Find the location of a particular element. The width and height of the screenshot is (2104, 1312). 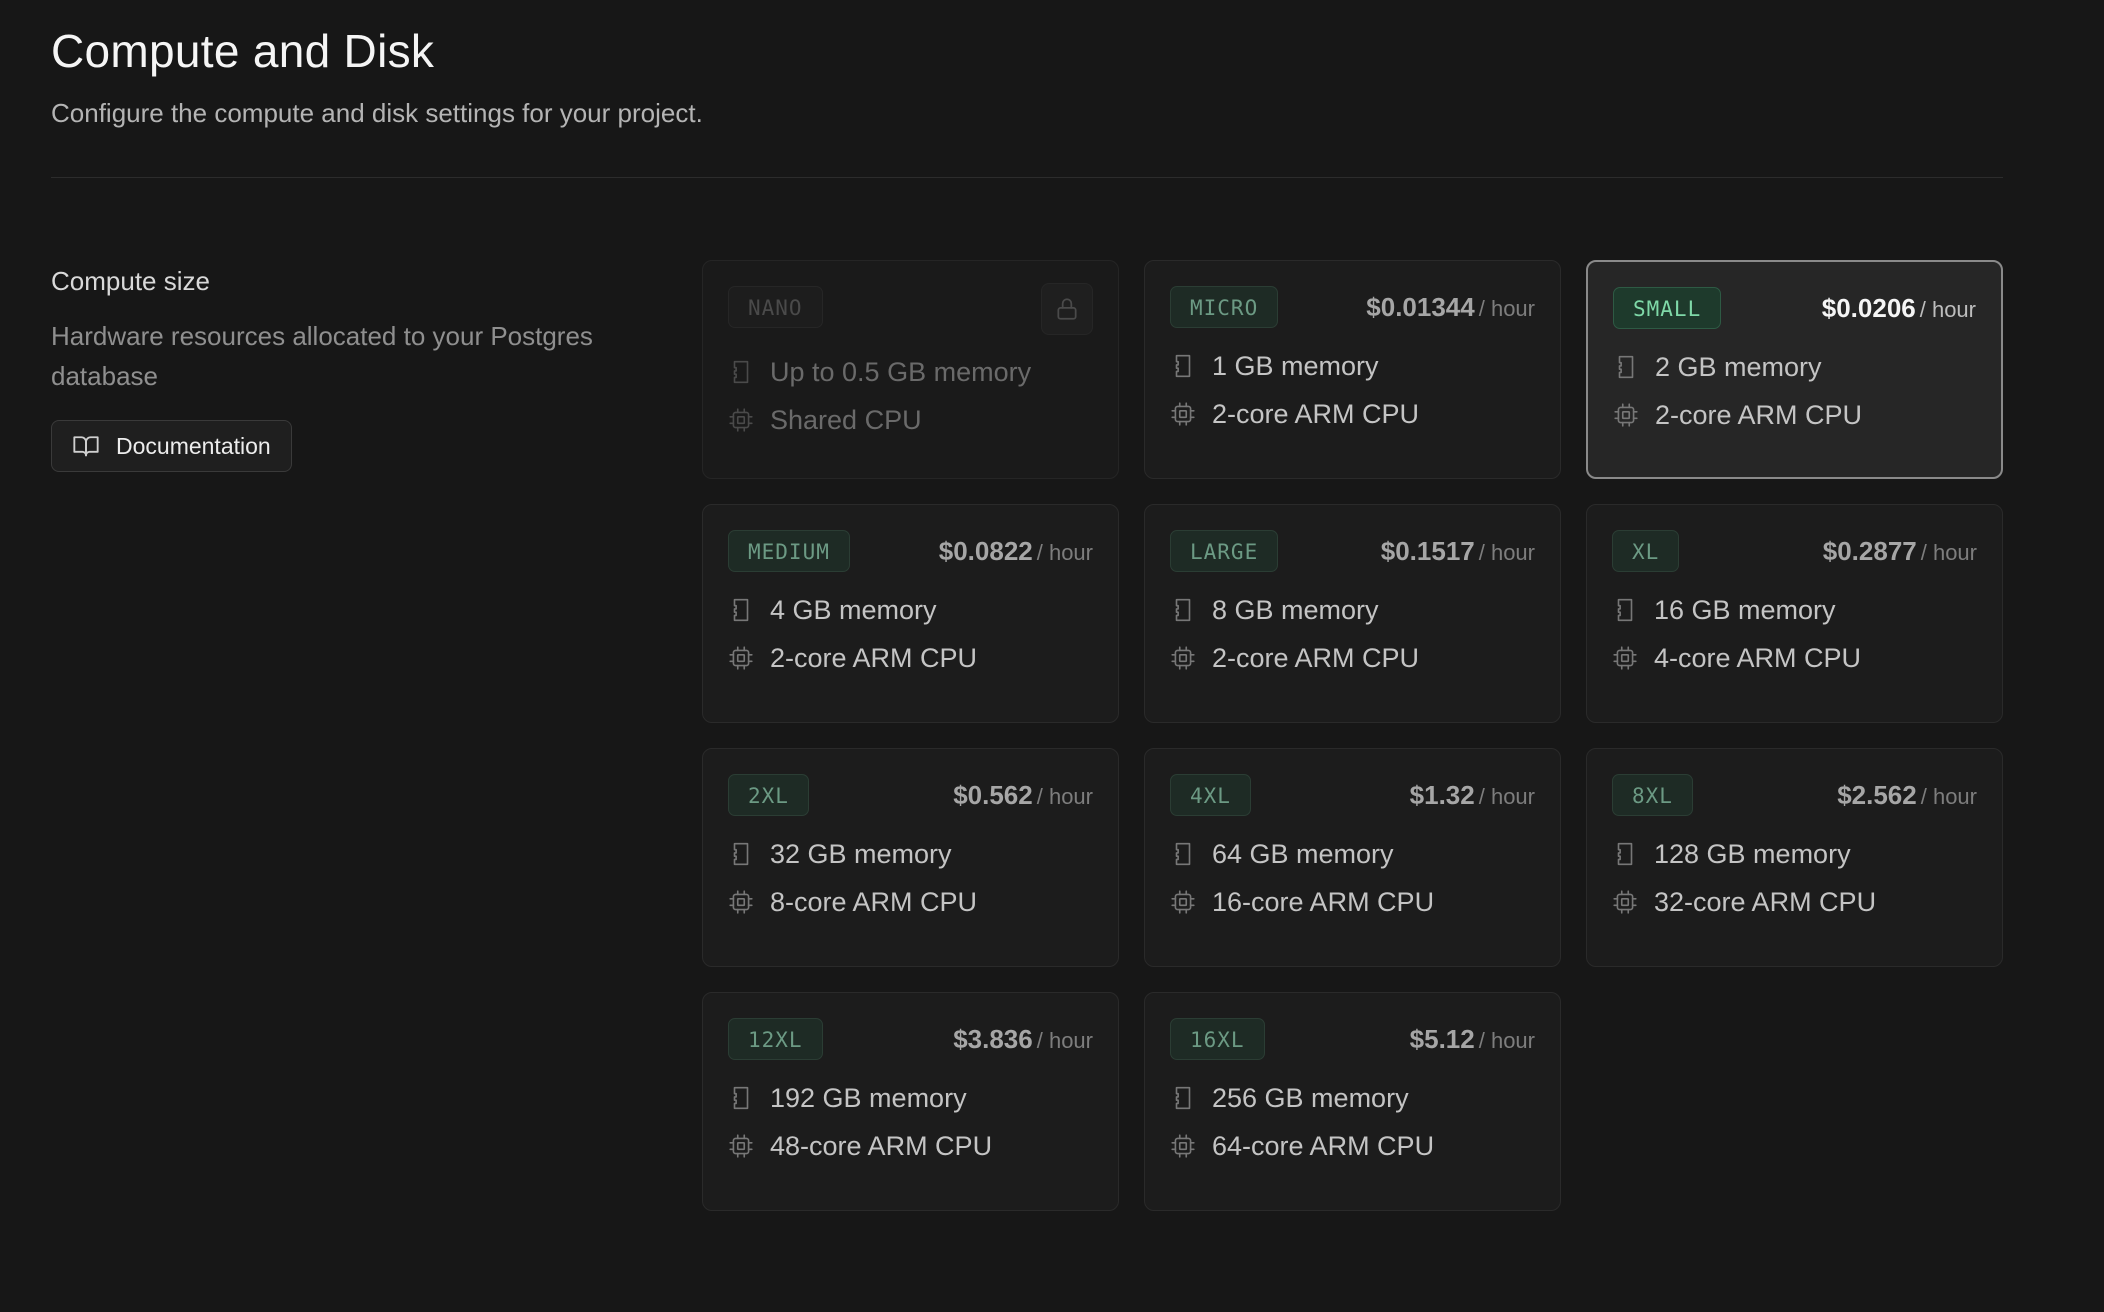

compute-size-badge: XL is located at coordinates (1646, 551).